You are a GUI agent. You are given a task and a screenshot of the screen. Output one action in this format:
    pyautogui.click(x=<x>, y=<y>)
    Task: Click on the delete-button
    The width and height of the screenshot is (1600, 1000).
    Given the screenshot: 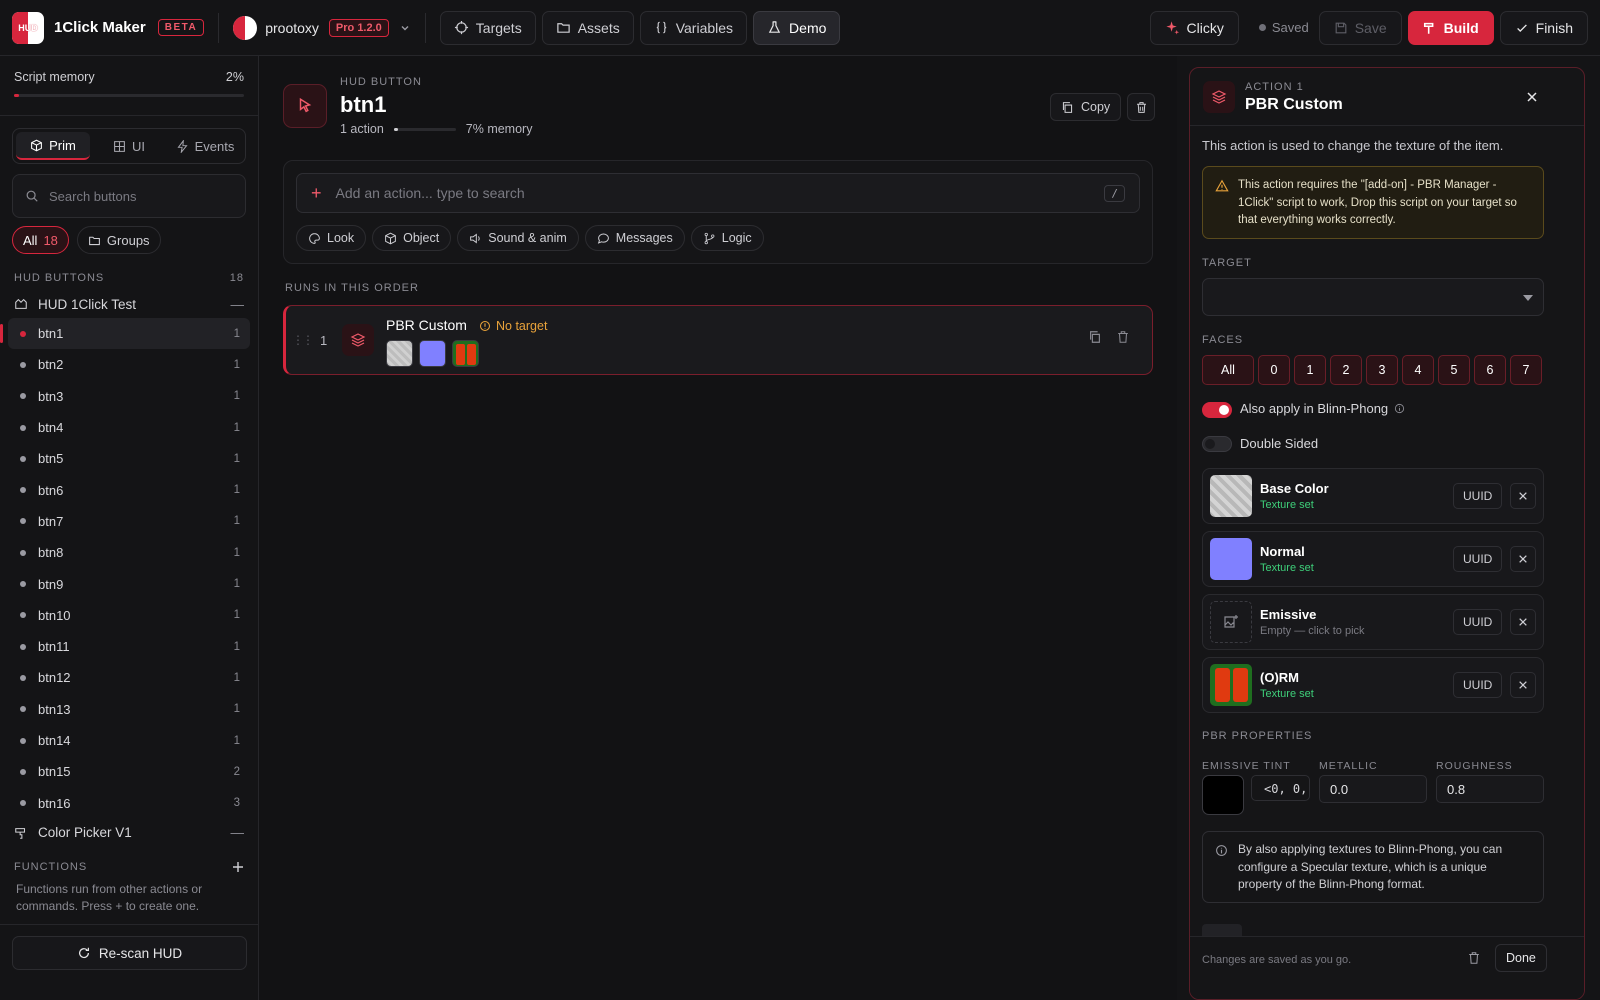 What is the action you would take?
    pyautogui.click(x=1141, y=107)
    